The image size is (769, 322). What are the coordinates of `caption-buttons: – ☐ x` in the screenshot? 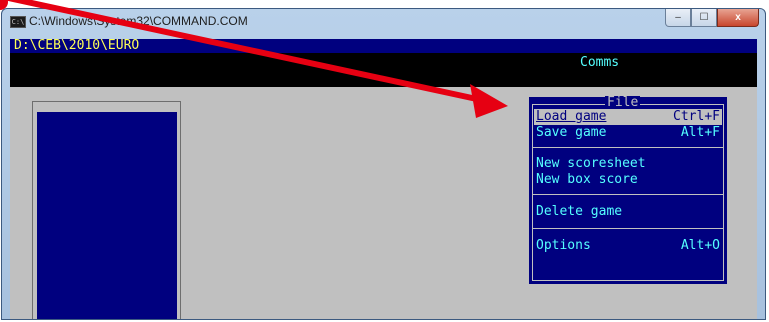 It's located at (712, 18).